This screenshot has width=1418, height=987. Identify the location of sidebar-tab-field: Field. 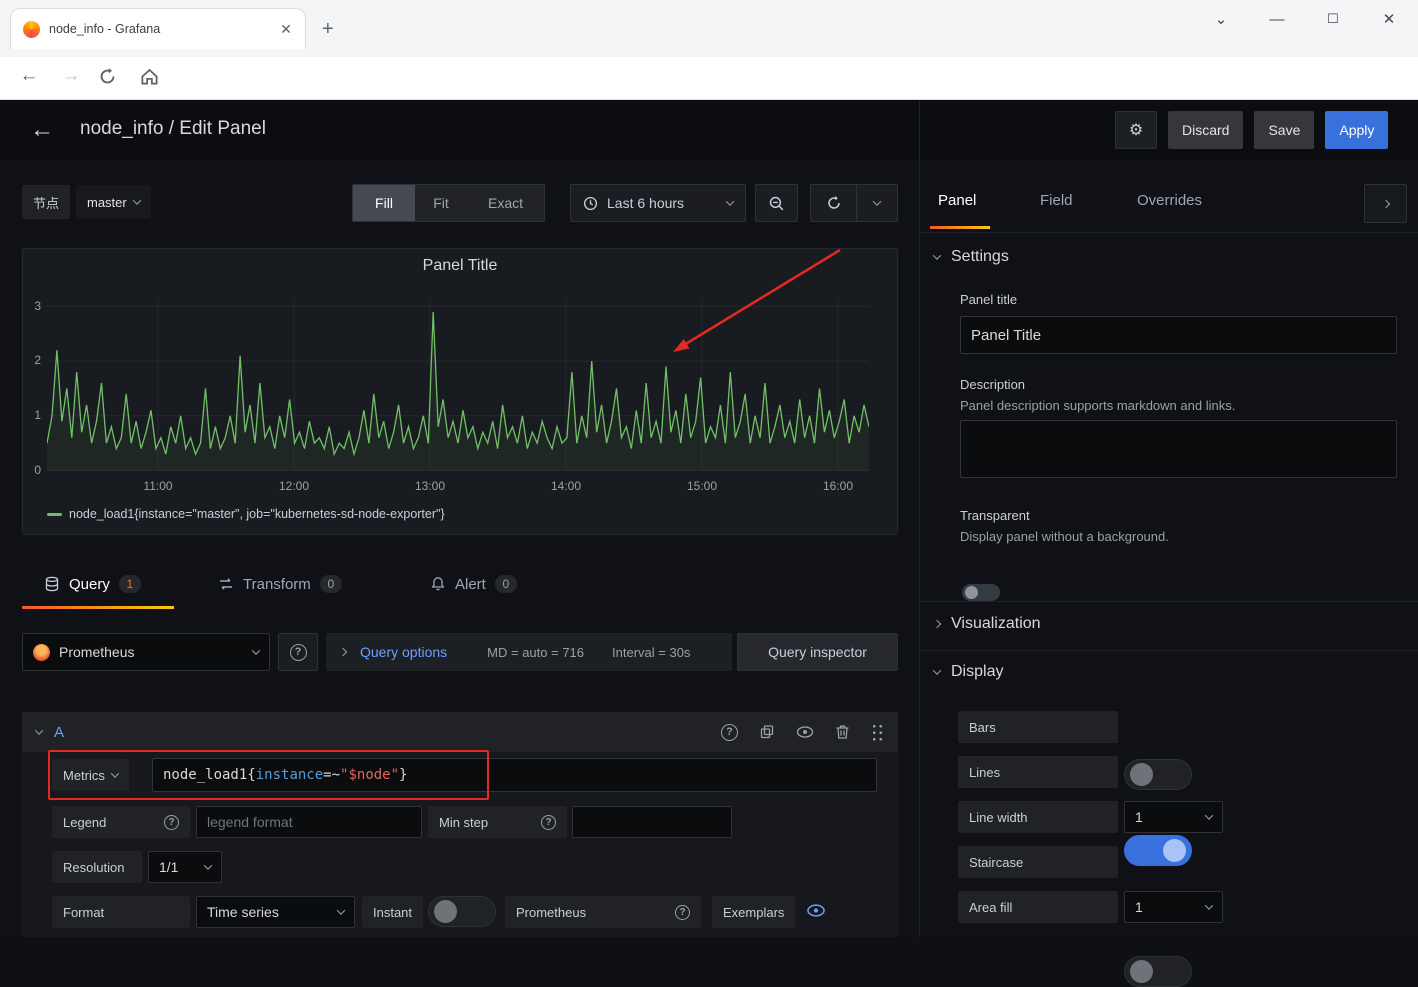
(1056, 200).